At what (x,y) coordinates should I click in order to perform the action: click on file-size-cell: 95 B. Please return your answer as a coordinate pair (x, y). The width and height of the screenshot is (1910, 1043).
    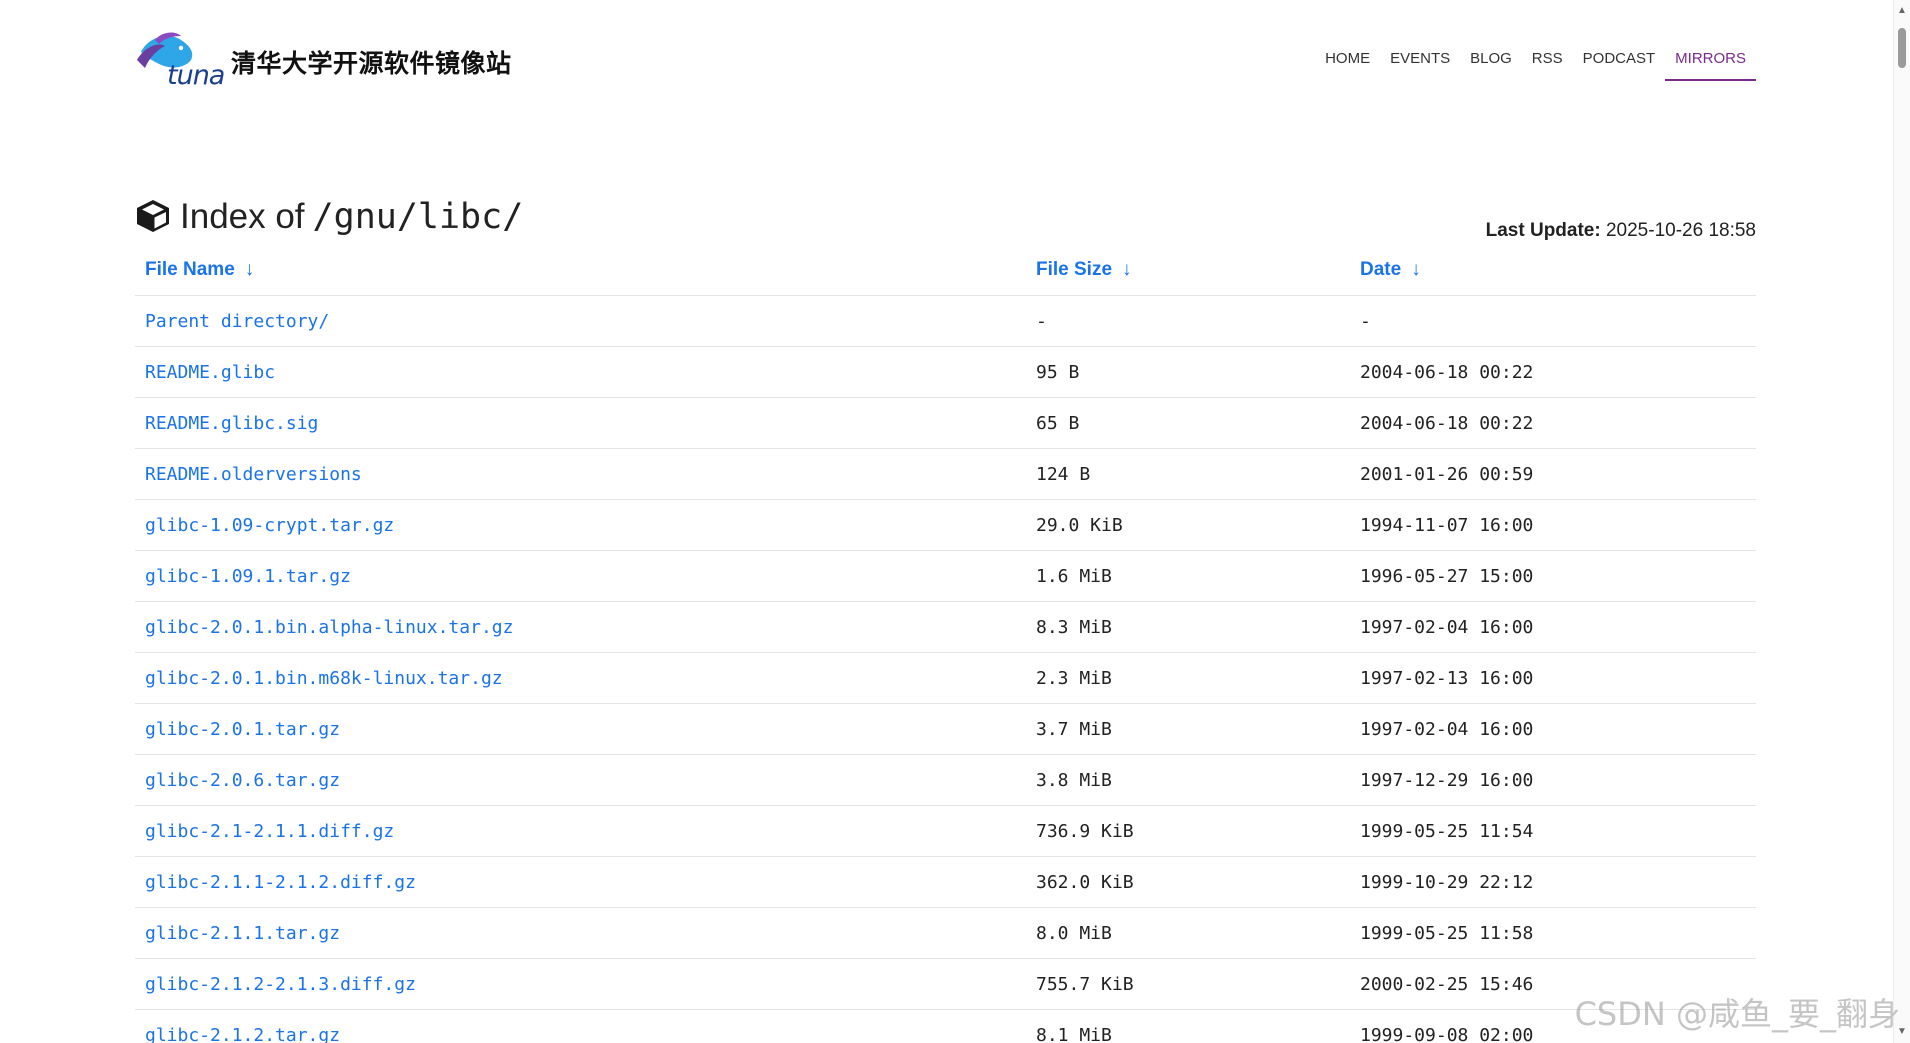
    Looking at the image, I should click on (1188, 372).